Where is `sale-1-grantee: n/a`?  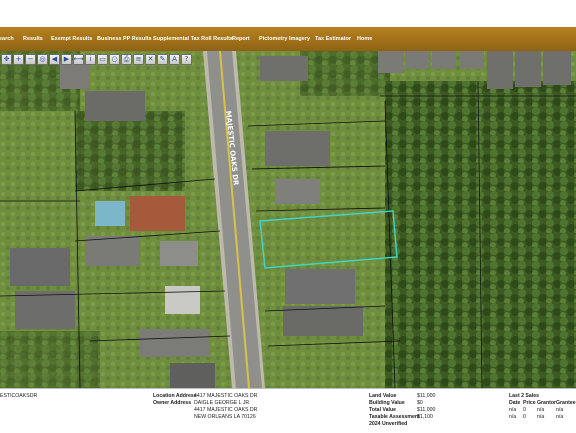
sale-1-grantee: n/a is located at coordinates (560, 410).